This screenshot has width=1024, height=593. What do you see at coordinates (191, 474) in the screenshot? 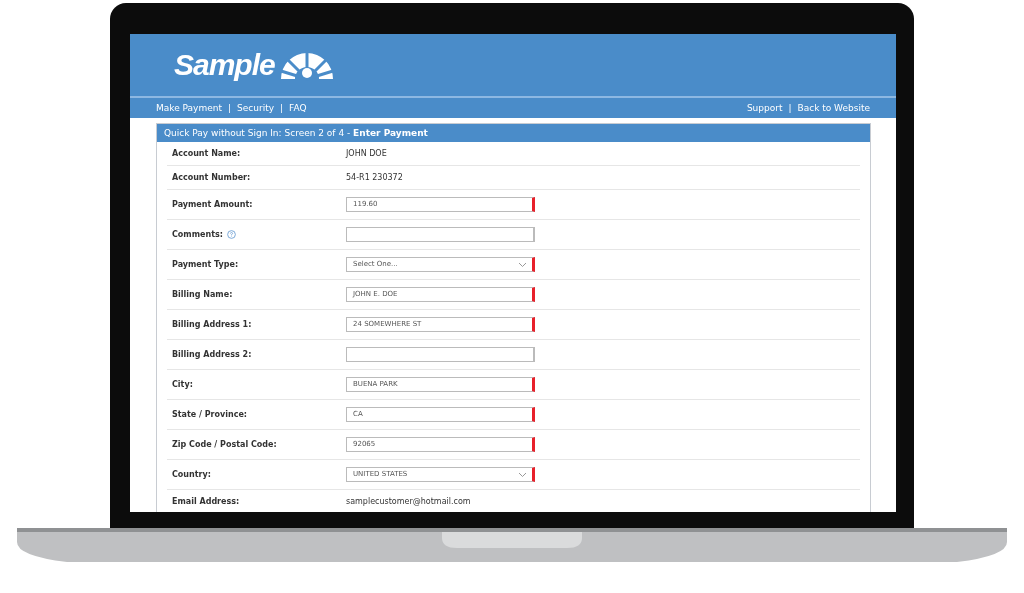
I see `field-label: Country:` at bounding box center [191, 474].